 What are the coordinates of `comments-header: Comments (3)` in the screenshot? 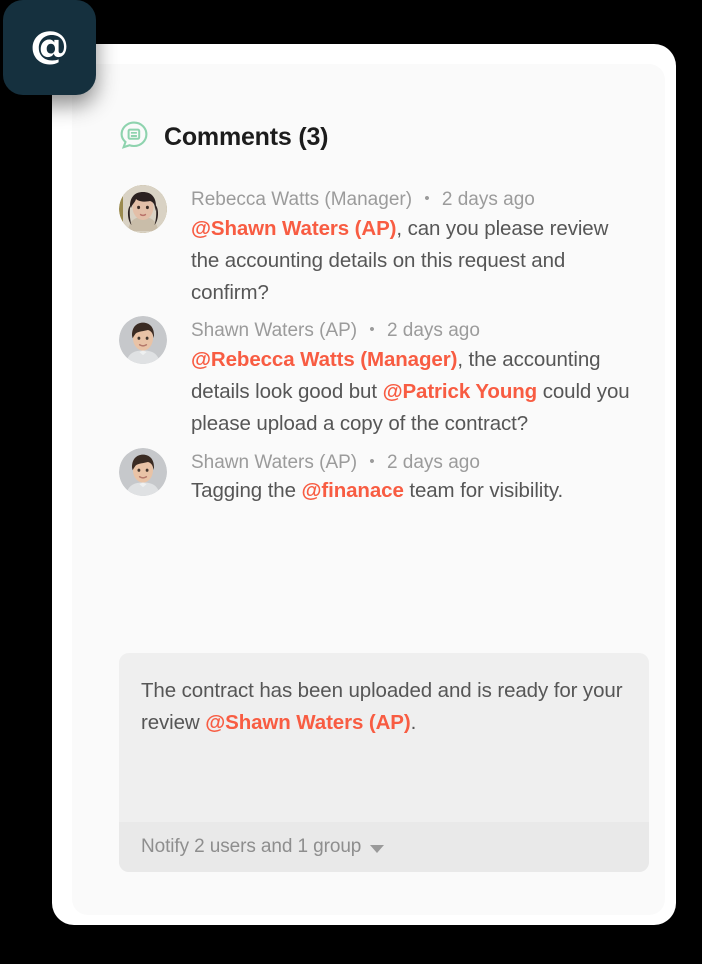 It's located at (223, 137).